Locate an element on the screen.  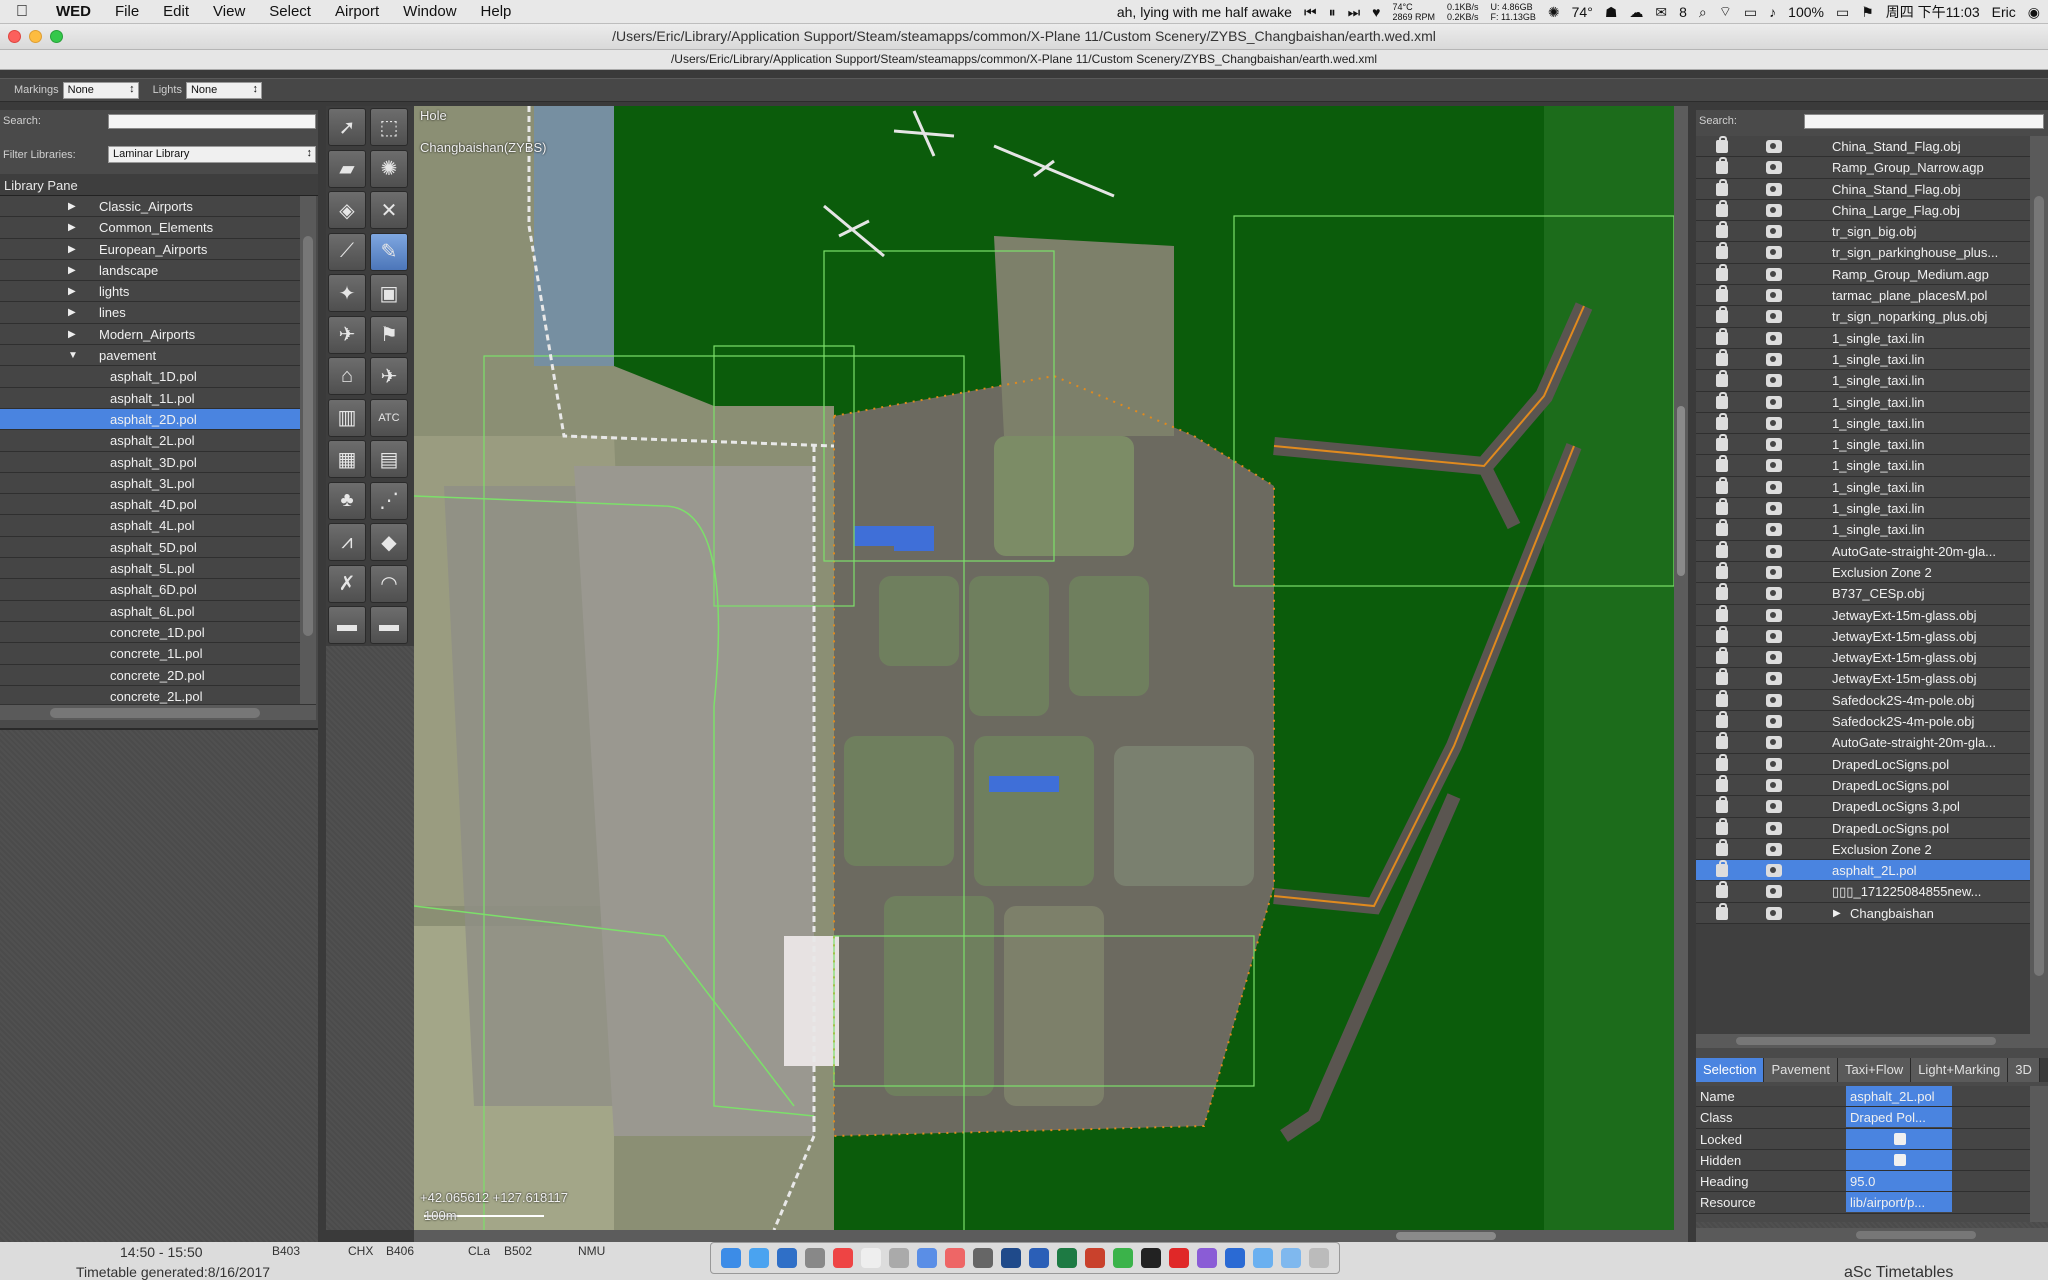
search-icon: ⌕ is located at coordinates (1703, 12).